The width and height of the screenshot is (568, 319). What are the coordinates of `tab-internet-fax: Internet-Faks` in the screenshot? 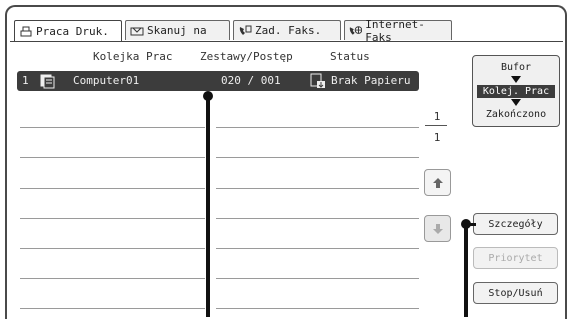 It's located at (398, 31).